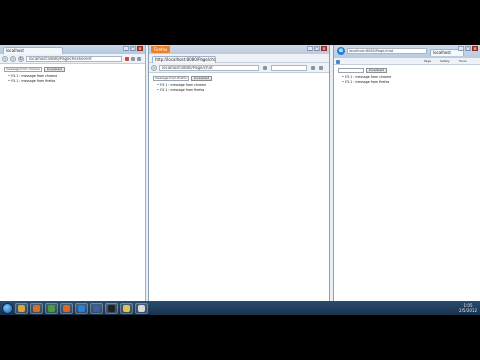  I want to click on menu-page: Page, so click(427, 61).